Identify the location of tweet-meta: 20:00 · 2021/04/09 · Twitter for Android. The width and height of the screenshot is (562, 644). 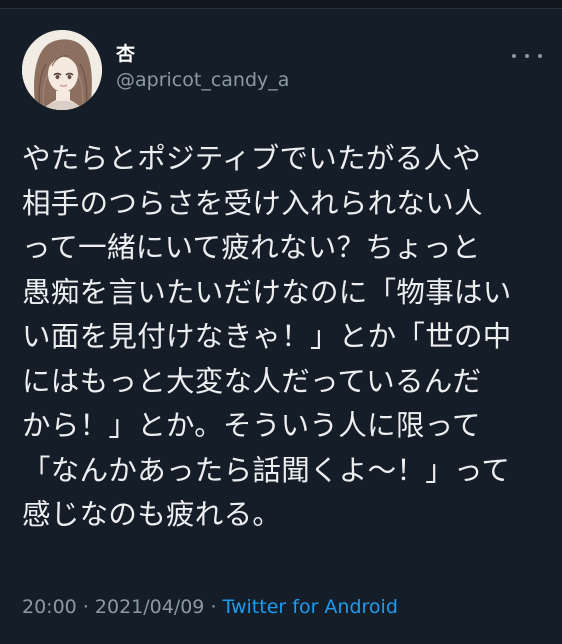
(210, 607).